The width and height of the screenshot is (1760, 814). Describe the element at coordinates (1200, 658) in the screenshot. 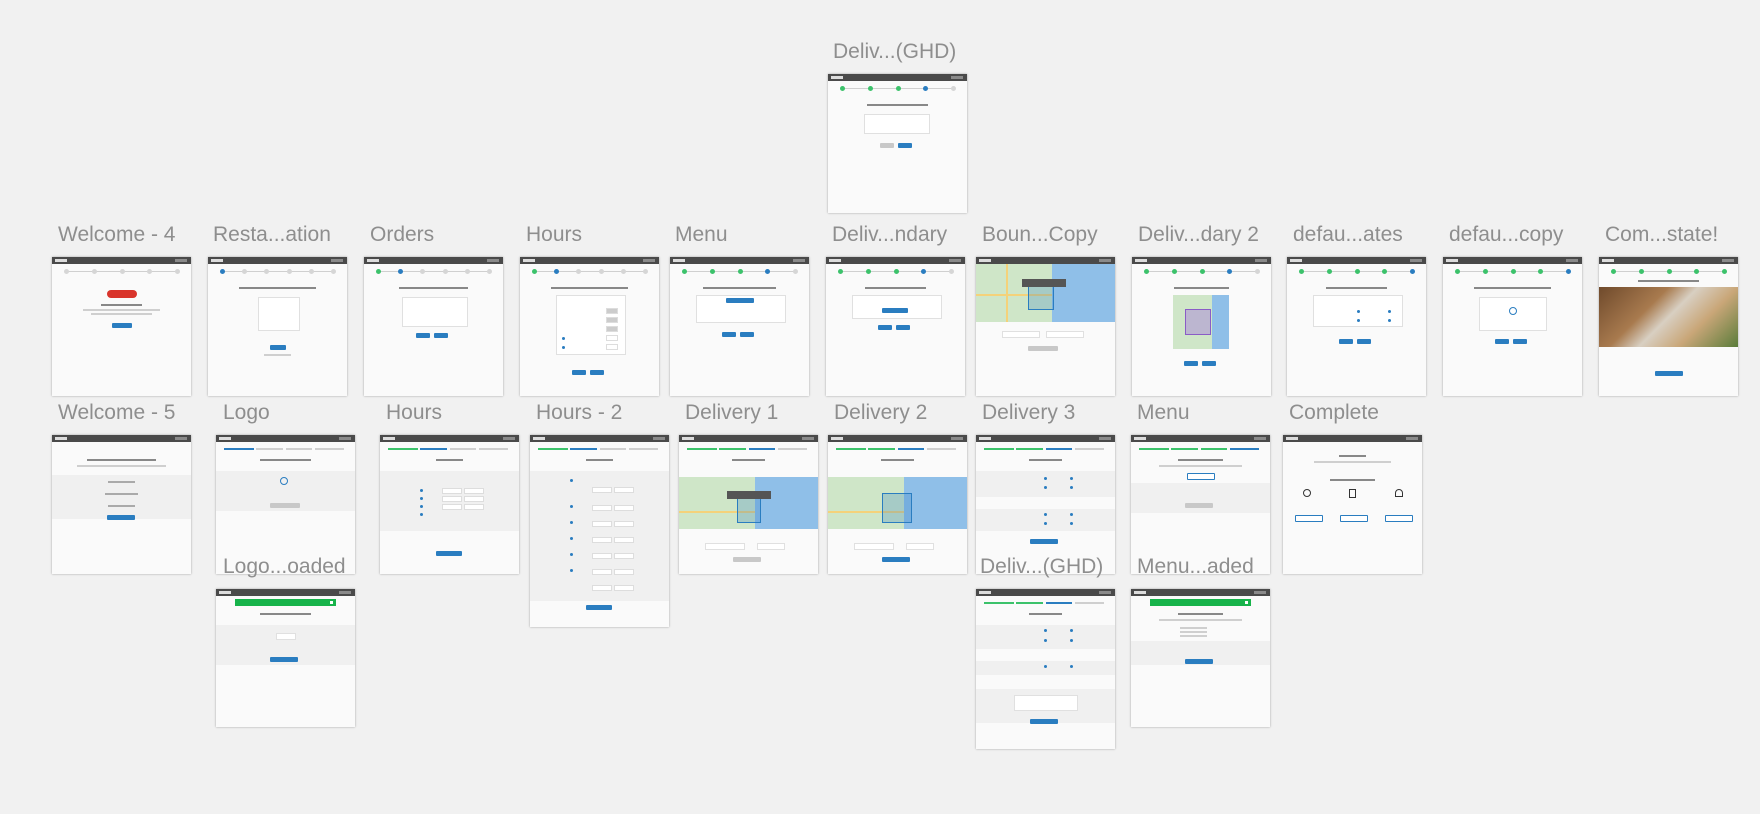

I see `artboard-menu-uploaded` at that location.